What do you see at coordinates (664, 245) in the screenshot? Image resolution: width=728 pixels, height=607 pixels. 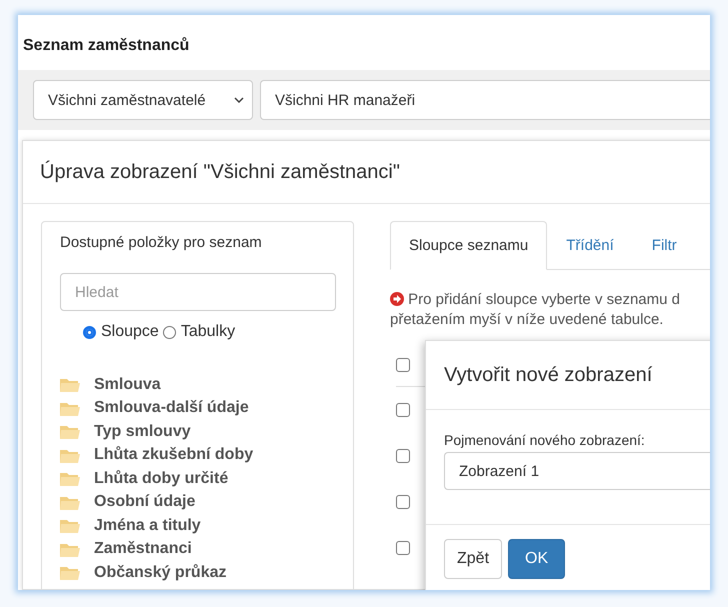 I see `tab: Filtr` at bounding box center [664, 245].